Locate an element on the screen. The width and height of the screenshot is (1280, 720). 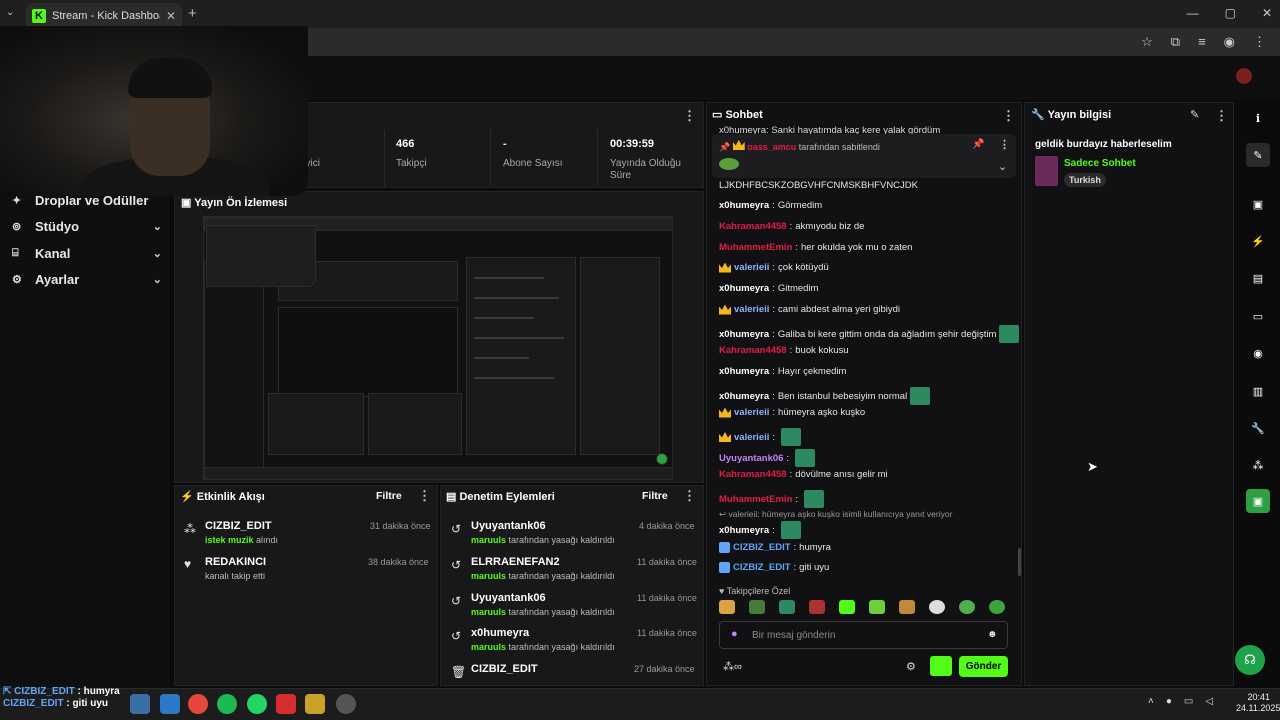
chat-message: Kahraman4458: akmıyodu biz de is located at coordinates (791, 226).